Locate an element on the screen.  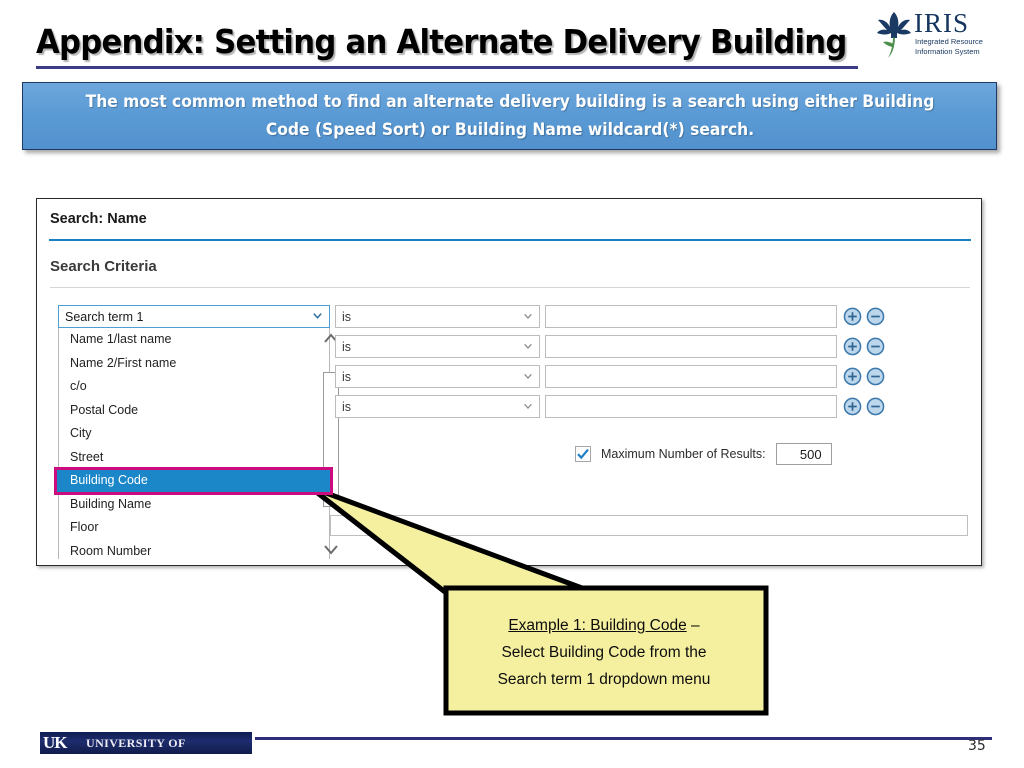
iris-subtitle: Integrated Resource Information System is located at coordinates (949, 46).